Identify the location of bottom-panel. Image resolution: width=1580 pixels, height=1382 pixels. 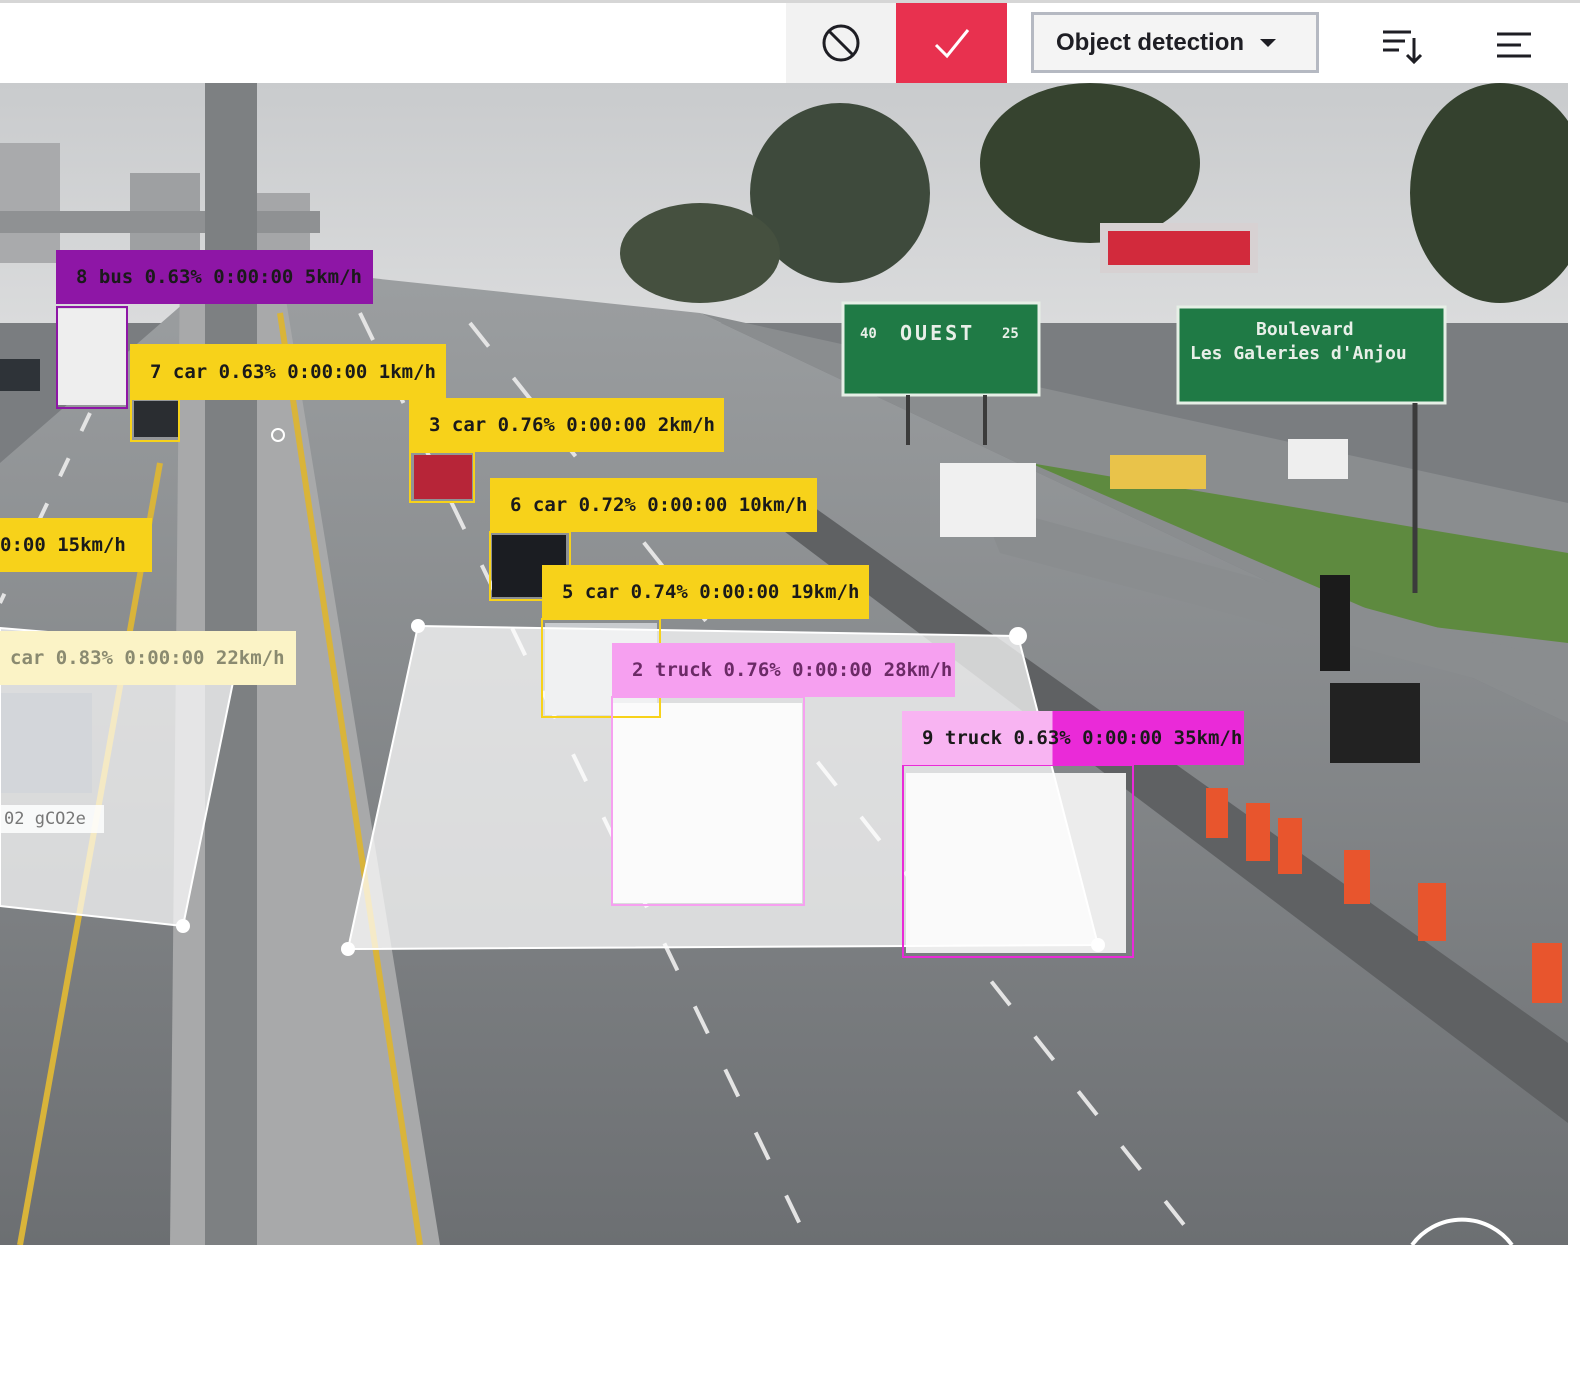
(790, 1313).